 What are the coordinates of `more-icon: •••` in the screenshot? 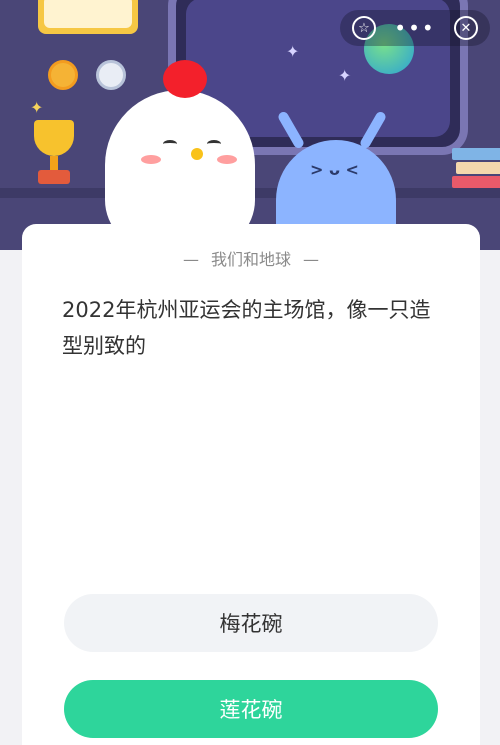 It's located at (414, 28).